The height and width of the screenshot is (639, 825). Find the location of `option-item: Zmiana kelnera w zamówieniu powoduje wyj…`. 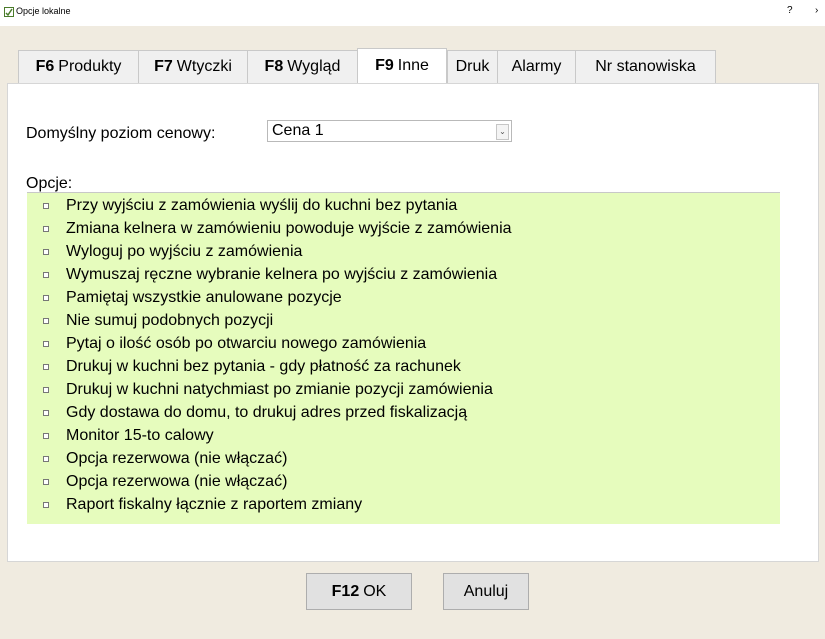

option-item: Zmiana kelnera w zamówieniu powoduje wyj… is located at coordinates (403, 229).